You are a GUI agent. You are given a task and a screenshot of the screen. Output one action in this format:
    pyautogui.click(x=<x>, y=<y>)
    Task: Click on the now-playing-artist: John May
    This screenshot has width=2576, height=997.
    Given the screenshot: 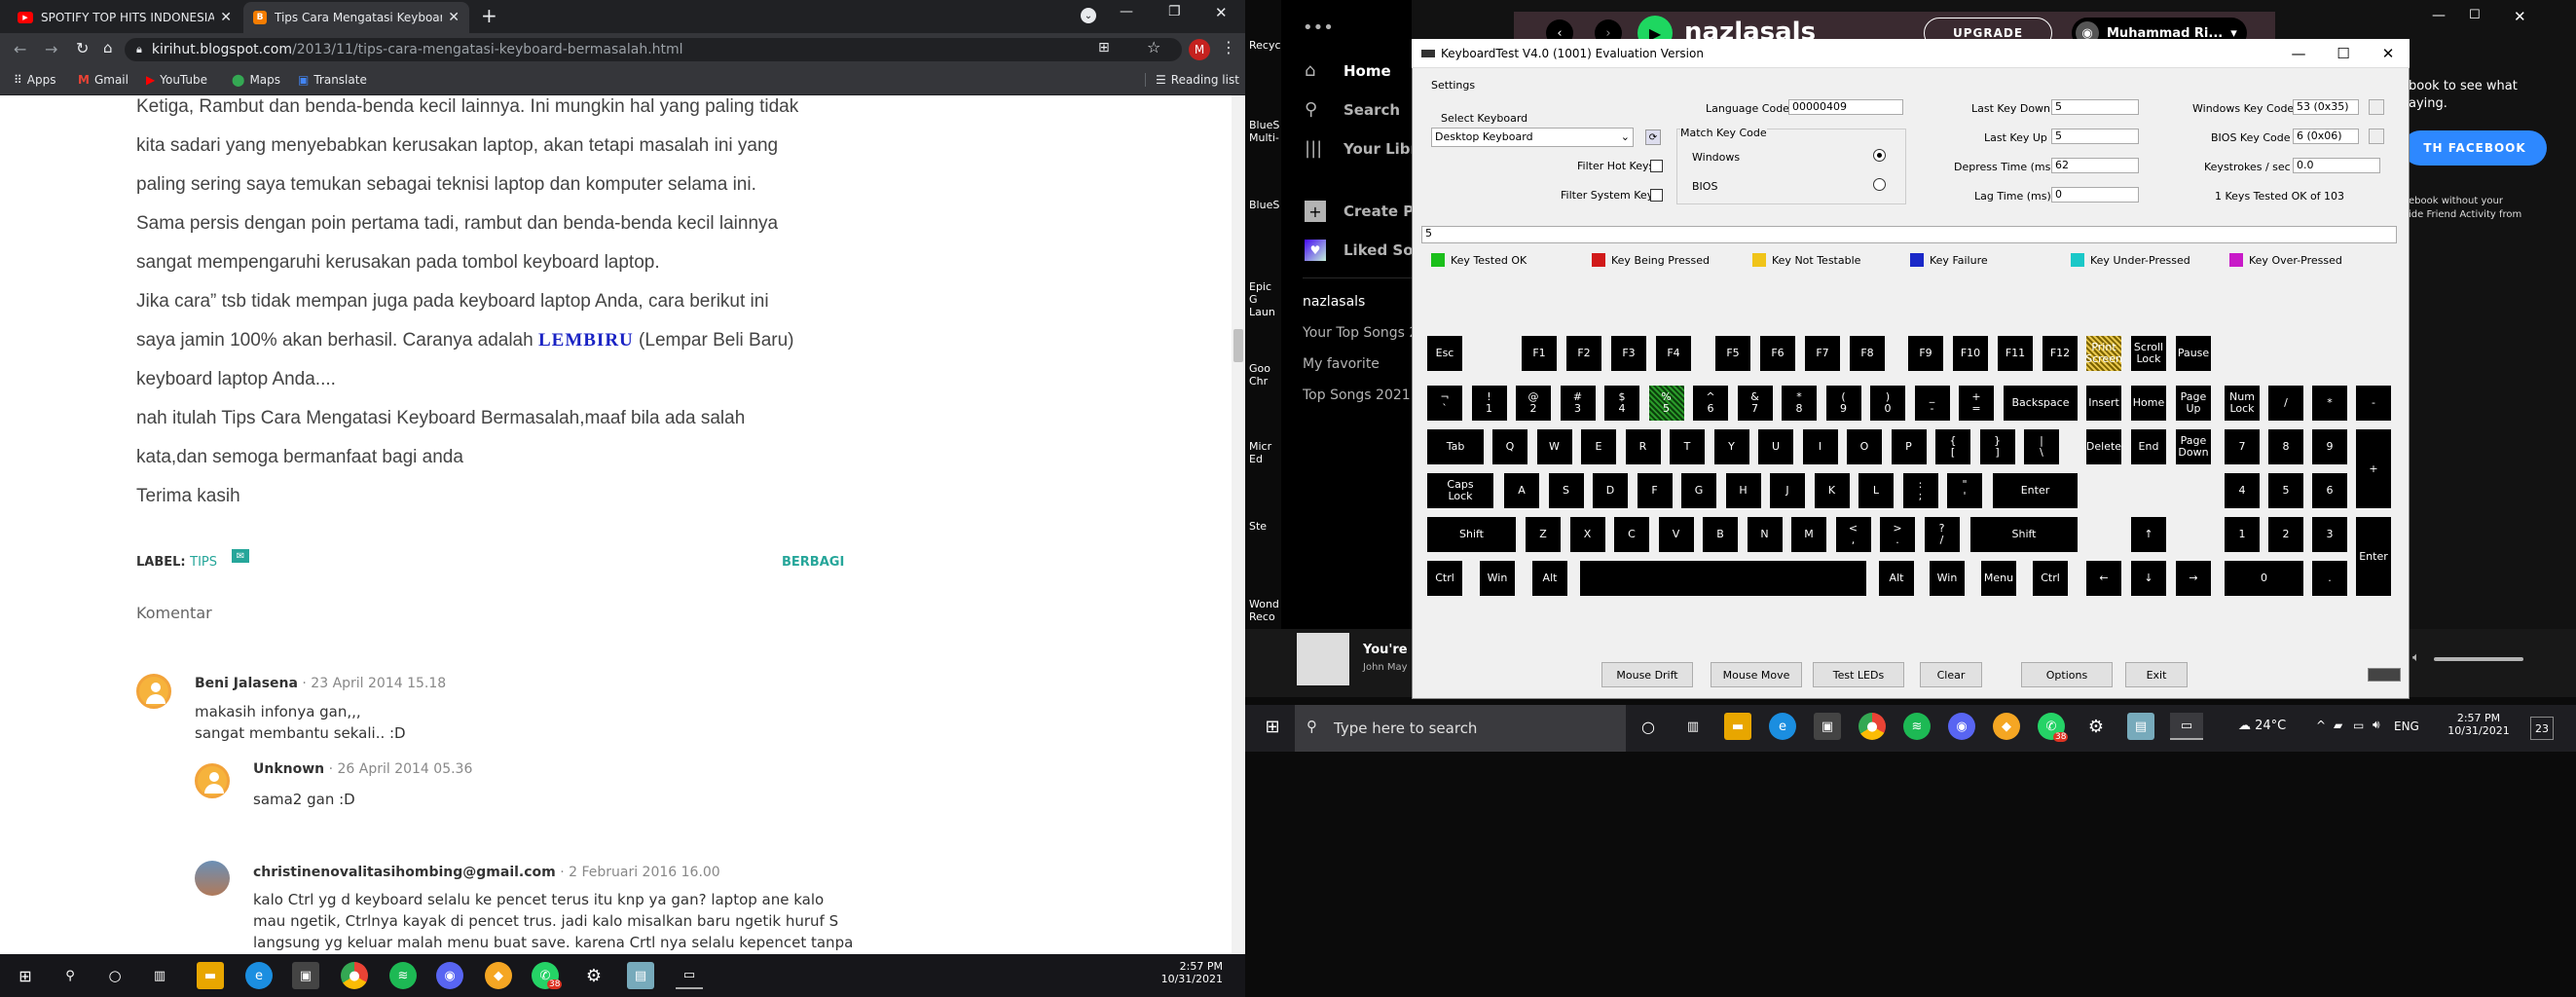 What is the action you would take?
    pyautogui.click(x=1385, y=667)
    